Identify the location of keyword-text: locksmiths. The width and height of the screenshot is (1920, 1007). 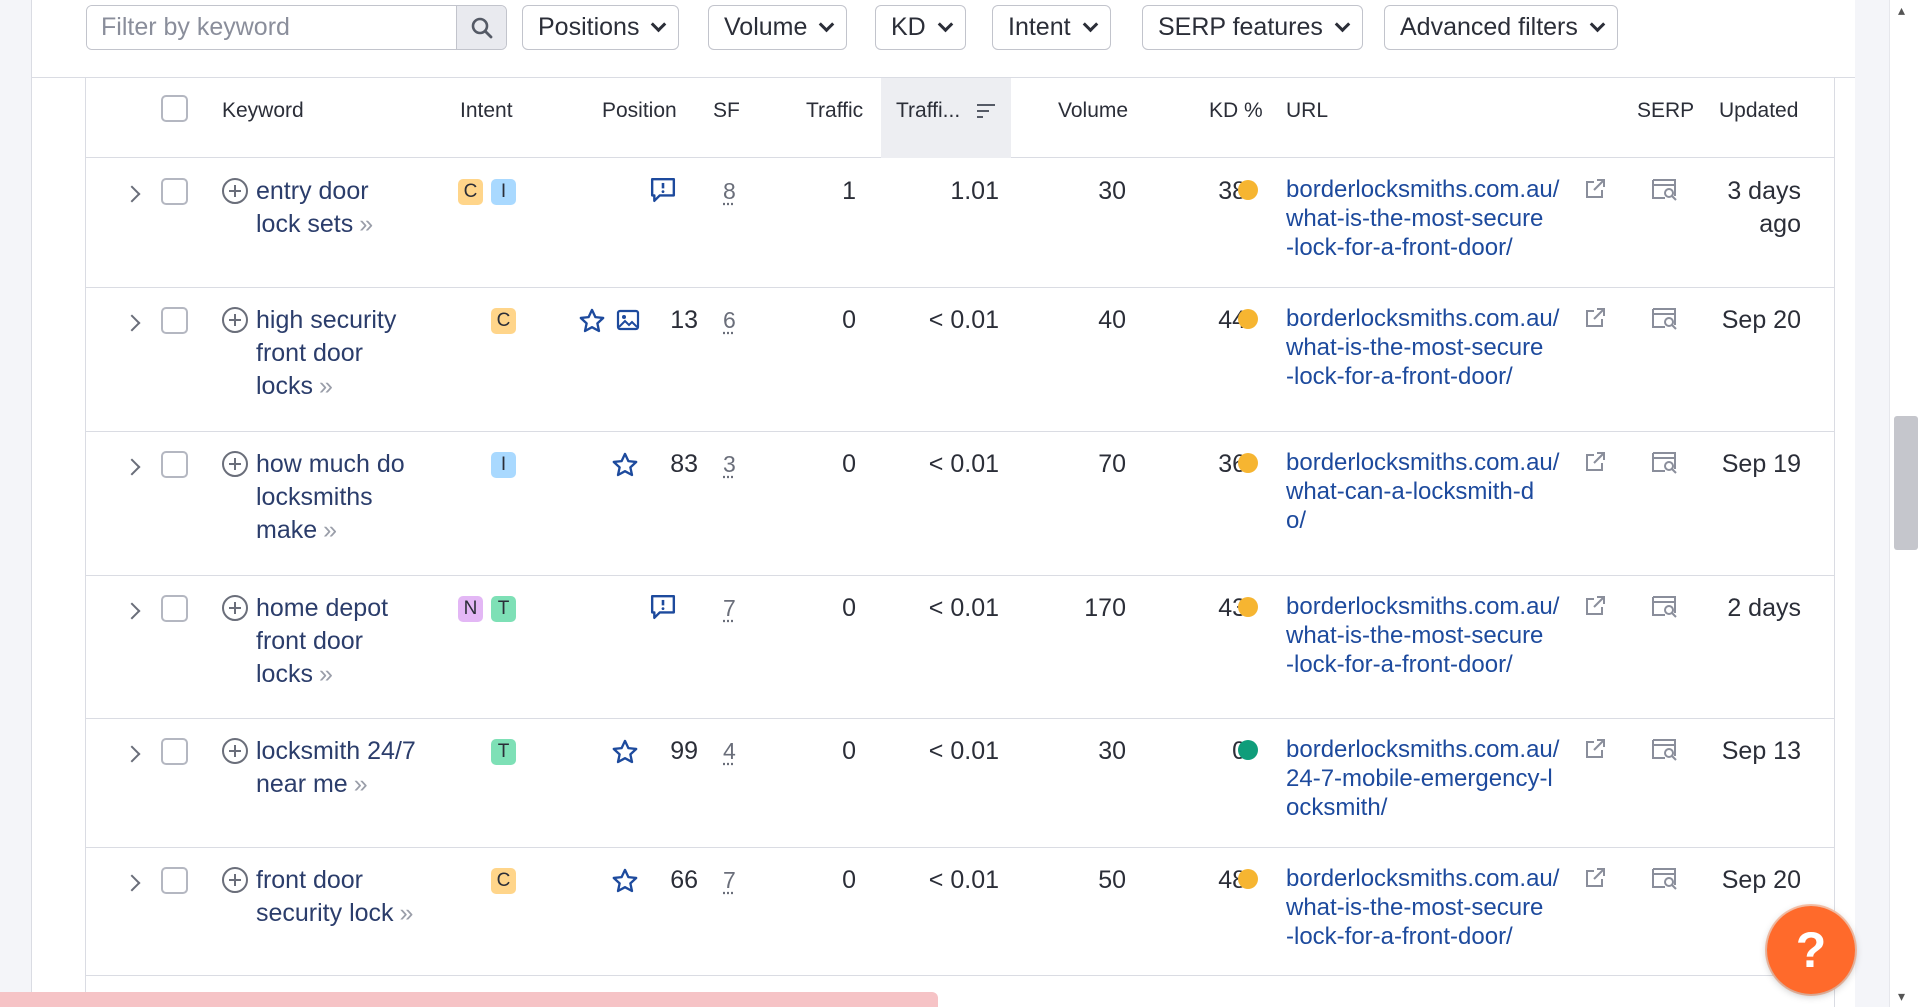
(314, 497).